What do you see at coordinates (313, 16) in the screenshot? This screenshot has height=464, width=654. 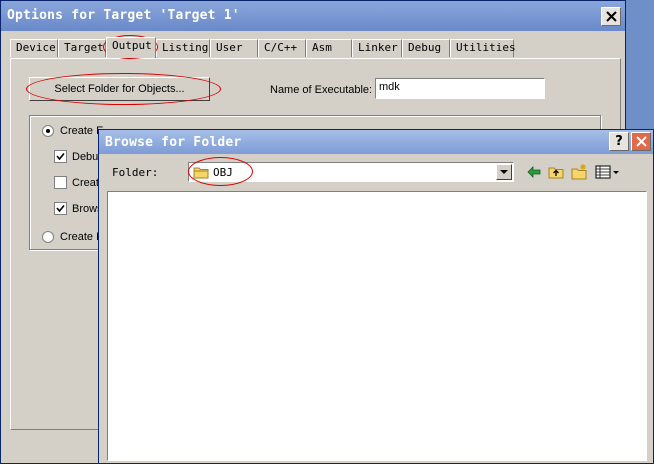 I see `window-titlebar: Options for Target 'Target 1'` at bounding box center [313, 16].